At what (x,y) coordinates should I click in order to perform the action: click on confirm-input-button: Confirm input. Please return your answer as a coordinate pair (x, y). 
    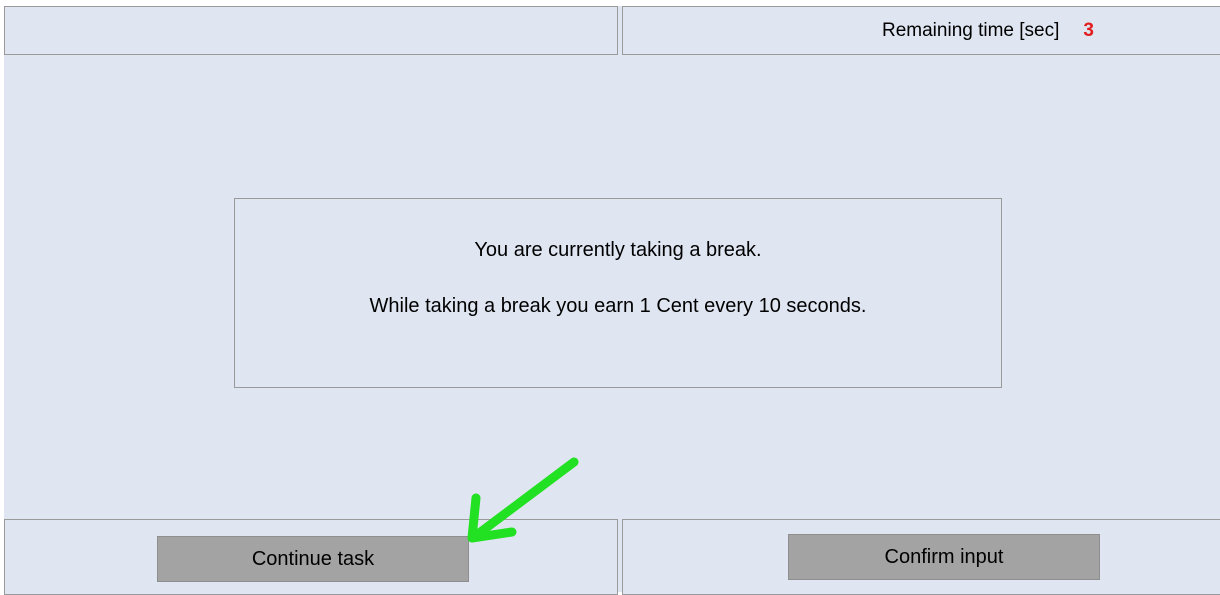
    Looking at the image, I should click on (944, 557).